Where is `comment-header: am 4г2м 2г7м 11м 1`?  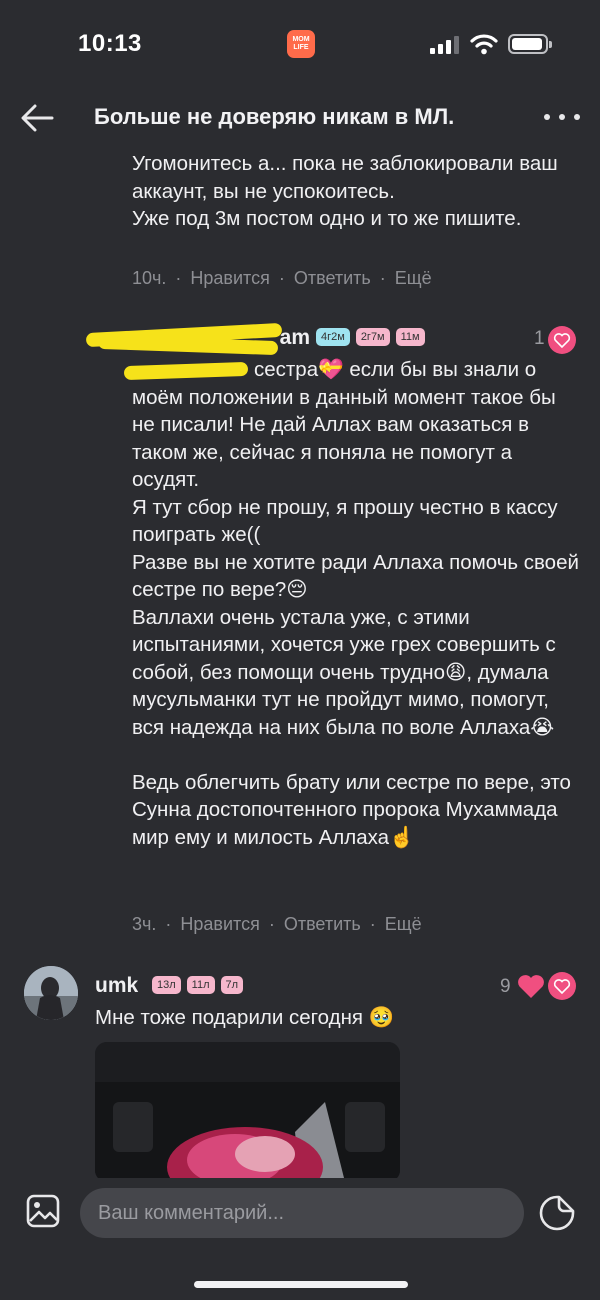 comment-header: am 4г2м 2г7м 11м 1 is located at coordinates (337, 339).